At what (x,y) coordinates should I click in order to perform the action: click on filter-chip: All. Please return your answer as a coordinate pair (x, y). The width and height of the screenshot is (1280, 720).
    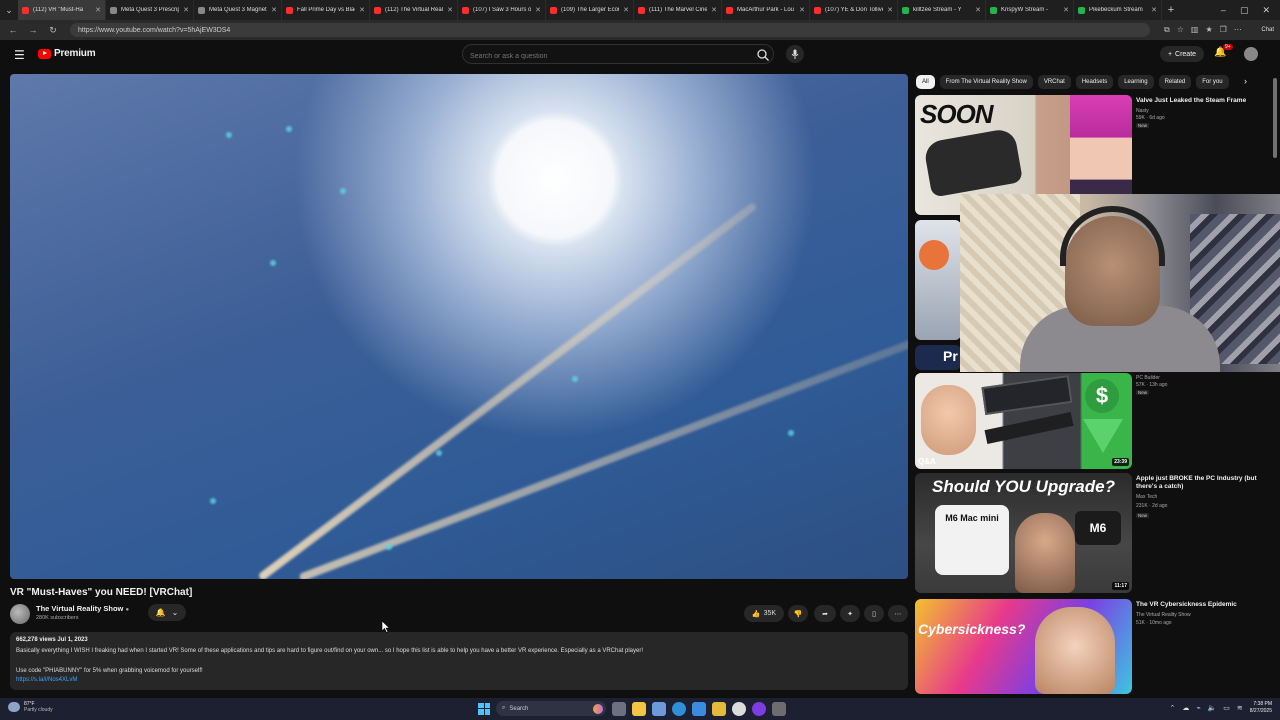
    Looking at the image, I should click on (925, 82).